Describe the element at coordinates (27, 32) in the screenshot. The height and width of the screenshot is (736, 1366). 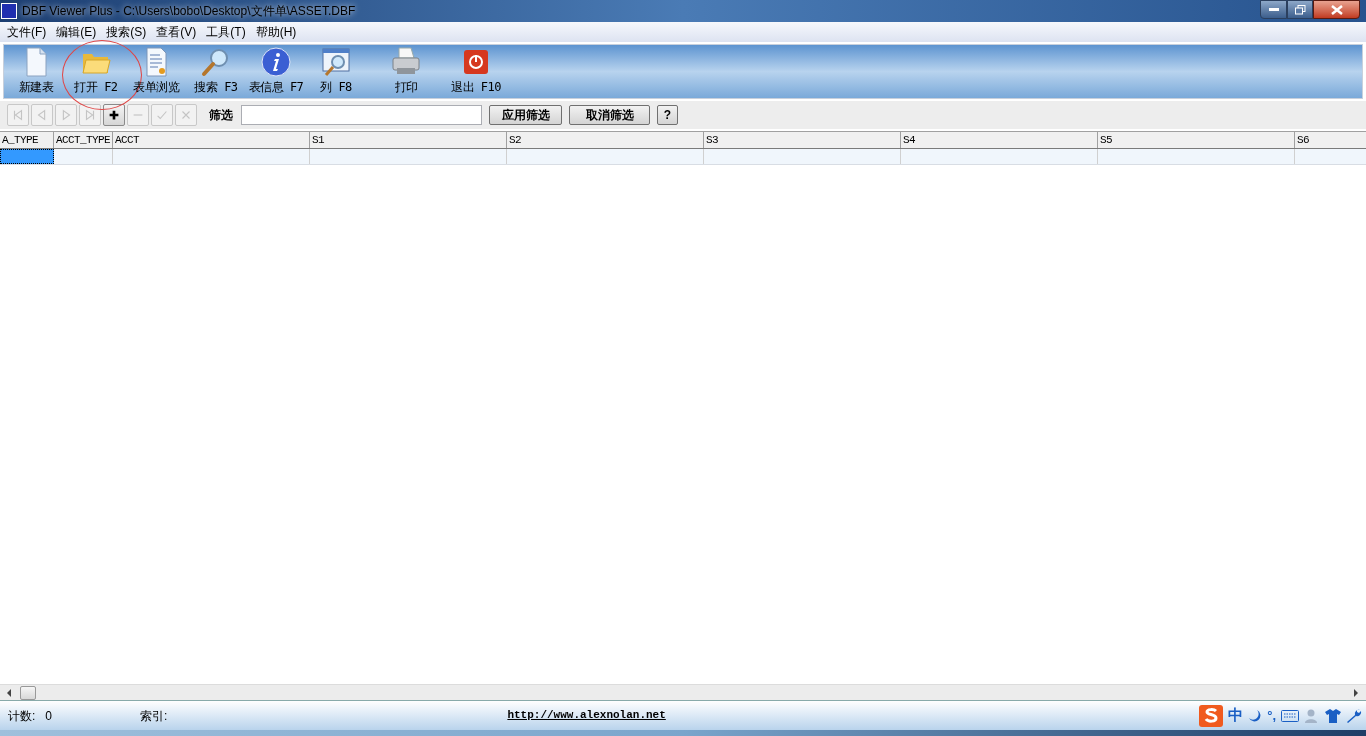
I see `menu-item: 文件(F)` at that location.